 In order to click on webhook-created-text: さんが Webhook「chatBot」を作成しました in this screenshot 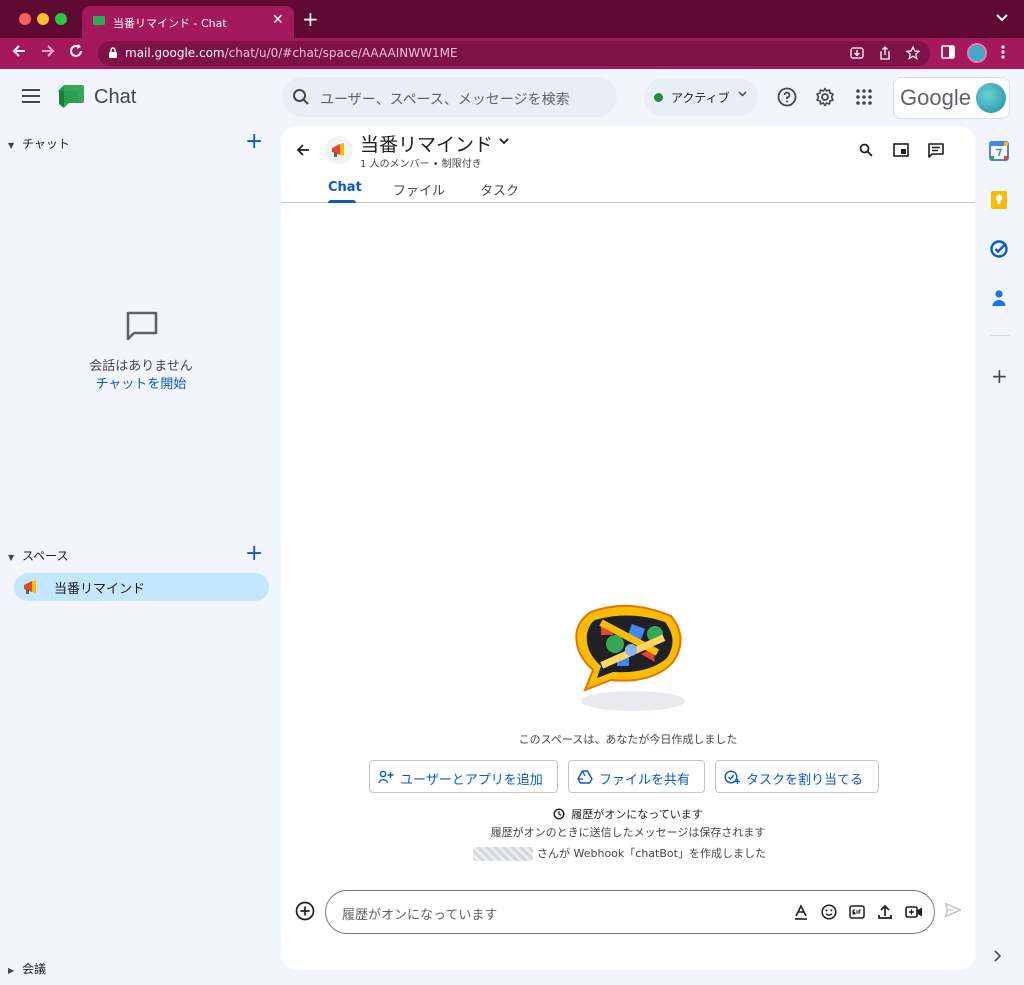, I will do `click(651, 853)`.